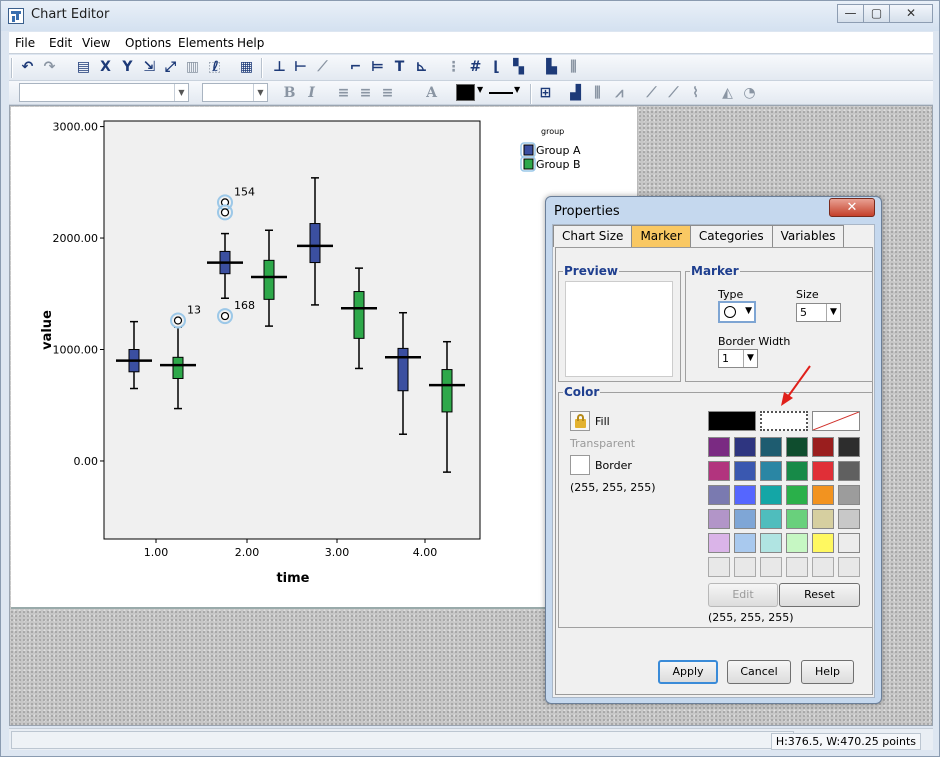 This screenshot has width=940, height=757. Describe the element at coordinates (246, 67) in the screenshot. I see `image-icon: ▦` at that location.